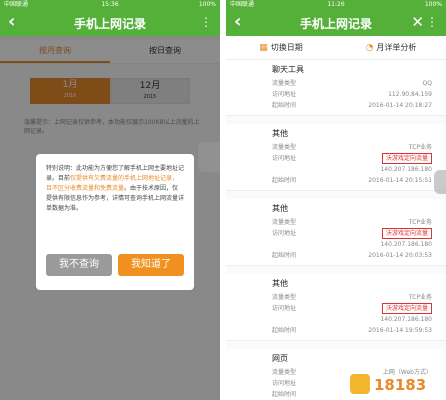 This screenshot has width=446, height=400. I want to click on row-value: 2016-01-14 20:03:53, so click(400, 255).